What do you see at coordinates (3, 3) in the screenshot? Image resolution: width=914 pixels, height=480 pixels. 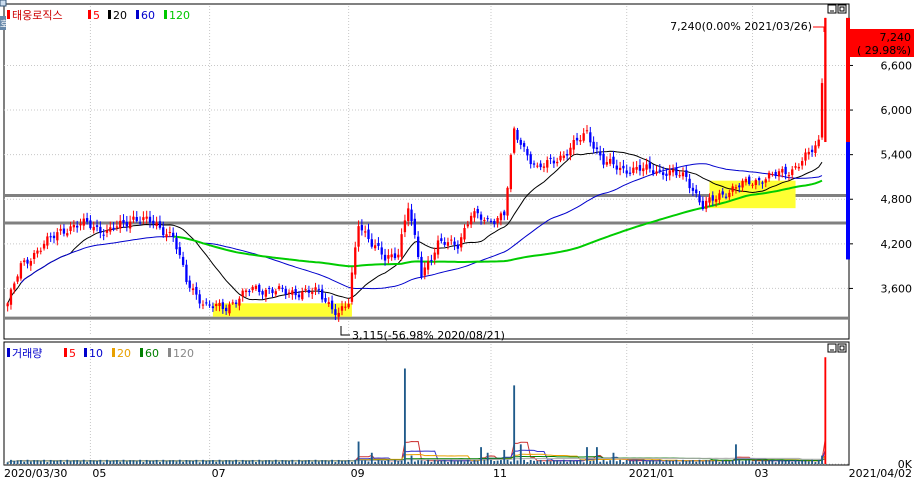 I see `corner-button` at bounding box center [3, 3].